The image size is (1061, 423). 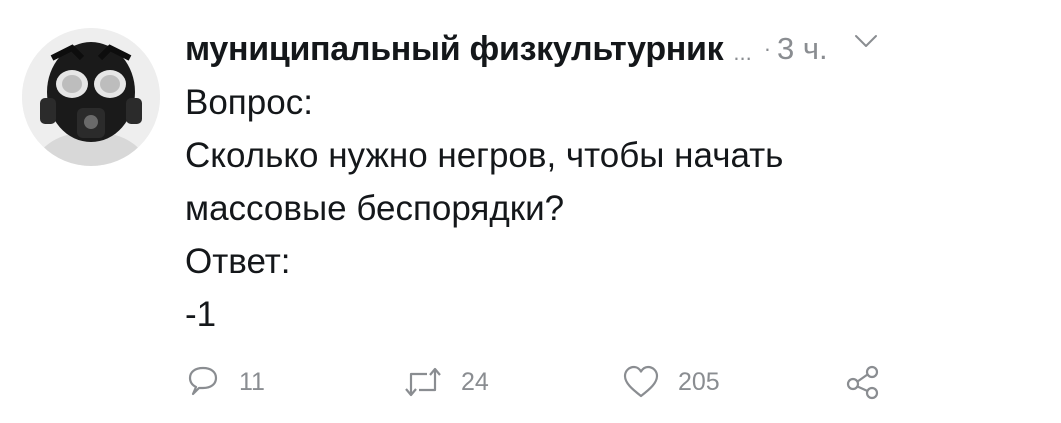 What do you see at coordinates (249, 102) in the screenshot?
I see `tweet-line: Вопрос:` at bounding box center [249, 102].